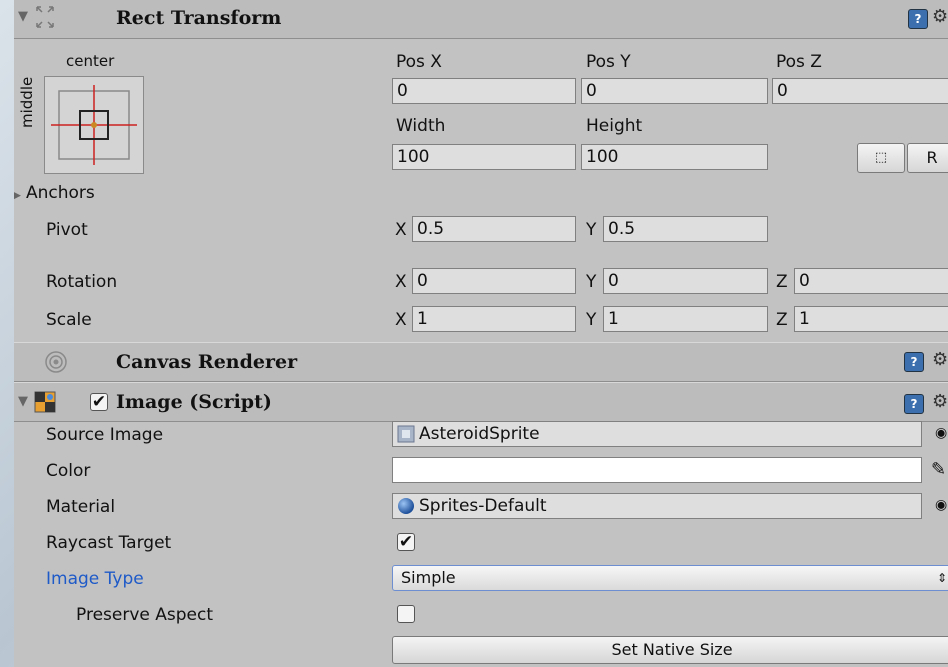  Describe the element at coordinates (674, 157) in the screenshot. I see `height-field: 100` at that location.